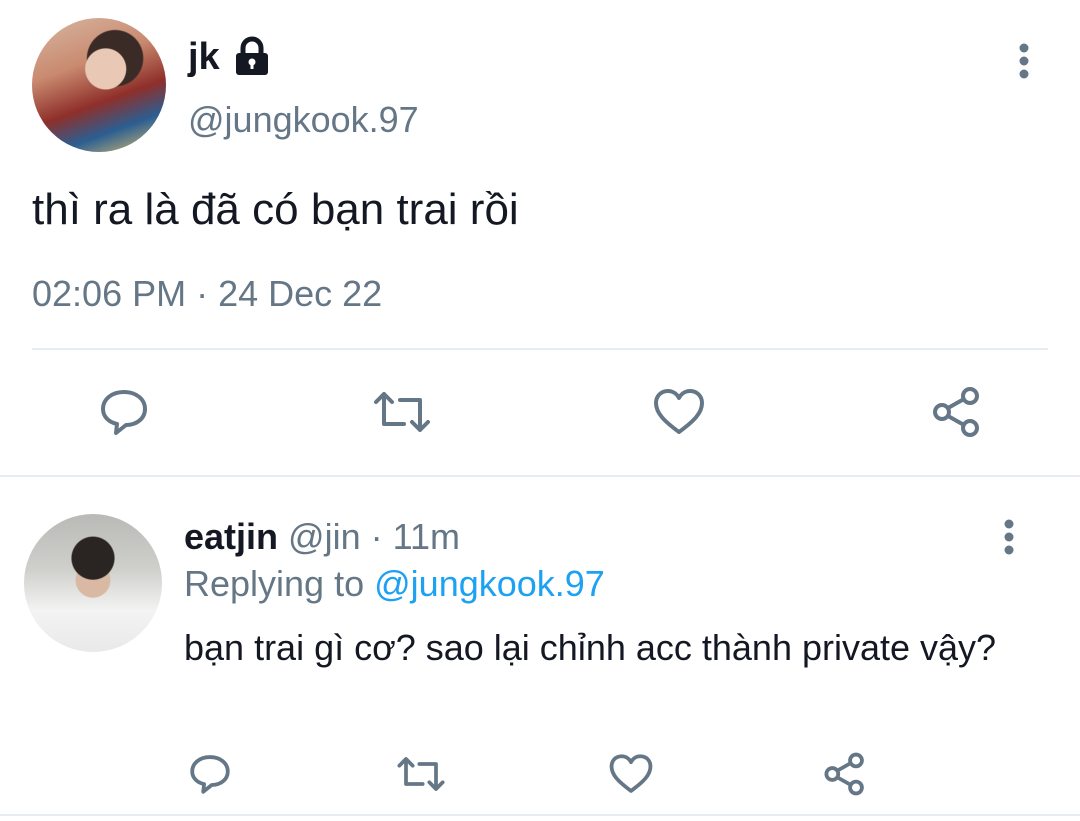 This screenshot has height=821, width=1080. I want to click on display-name: jk, so click(204, 57).